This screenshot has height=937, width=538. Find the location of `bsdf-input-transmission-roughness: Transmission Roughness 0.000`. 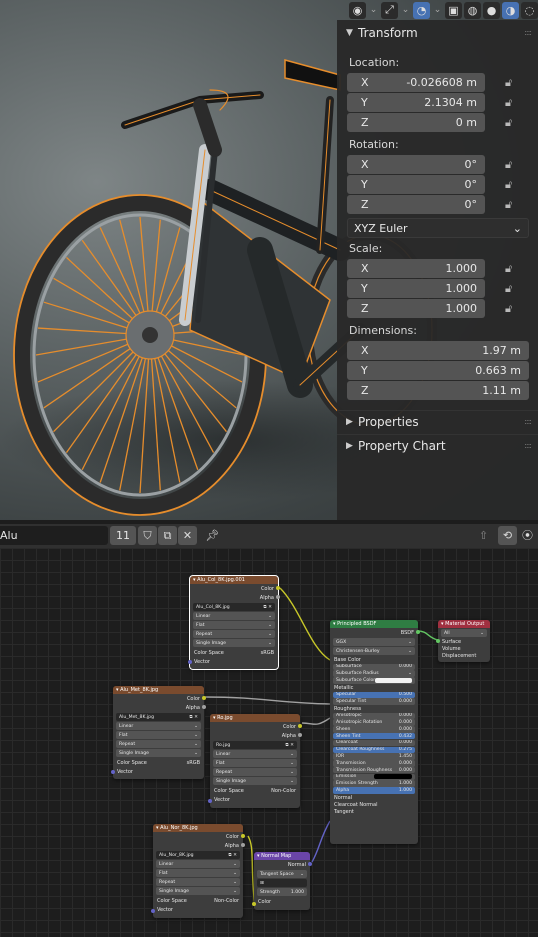

bsdf-input-transmission-roughness: Transmission Roughness 0.000 is located at coordinates (374, 770).